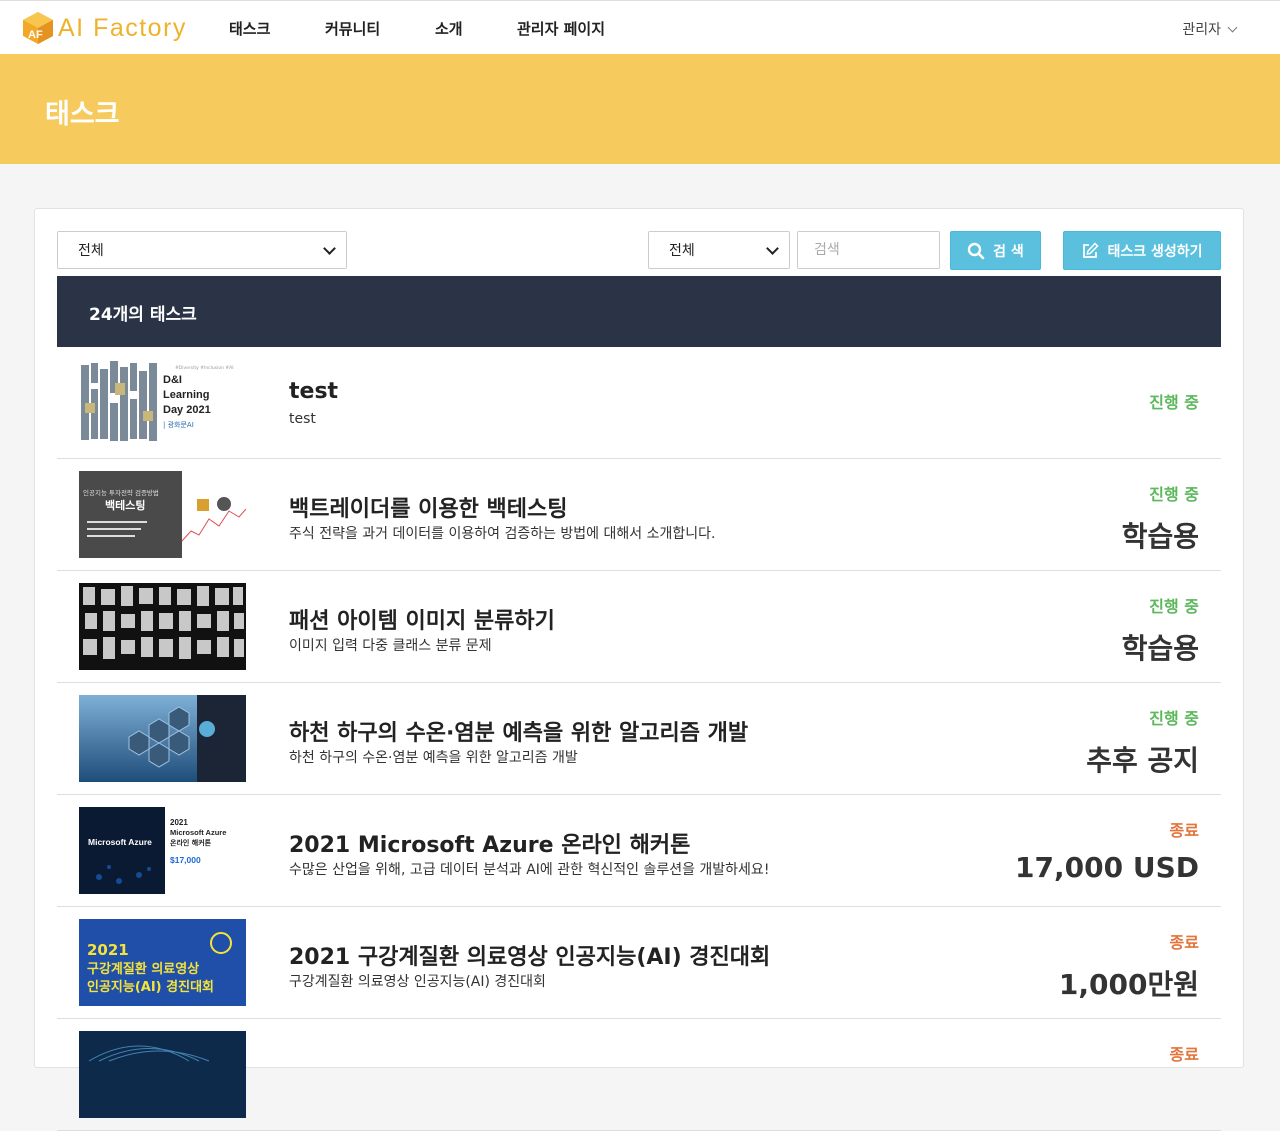 The width and height of the screenshot is (1280, 1131). What do you see at coordinates (428, 507) in the screenshot?
I see `task-title: 백트레이더를 이용한 백테스팅` at bounding box center [428, 507].